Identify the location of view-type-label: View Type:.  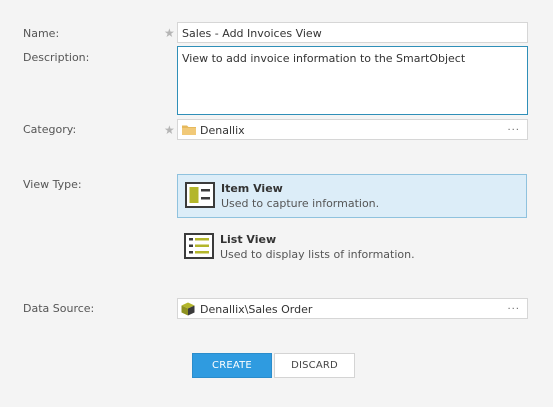
(52, 184).